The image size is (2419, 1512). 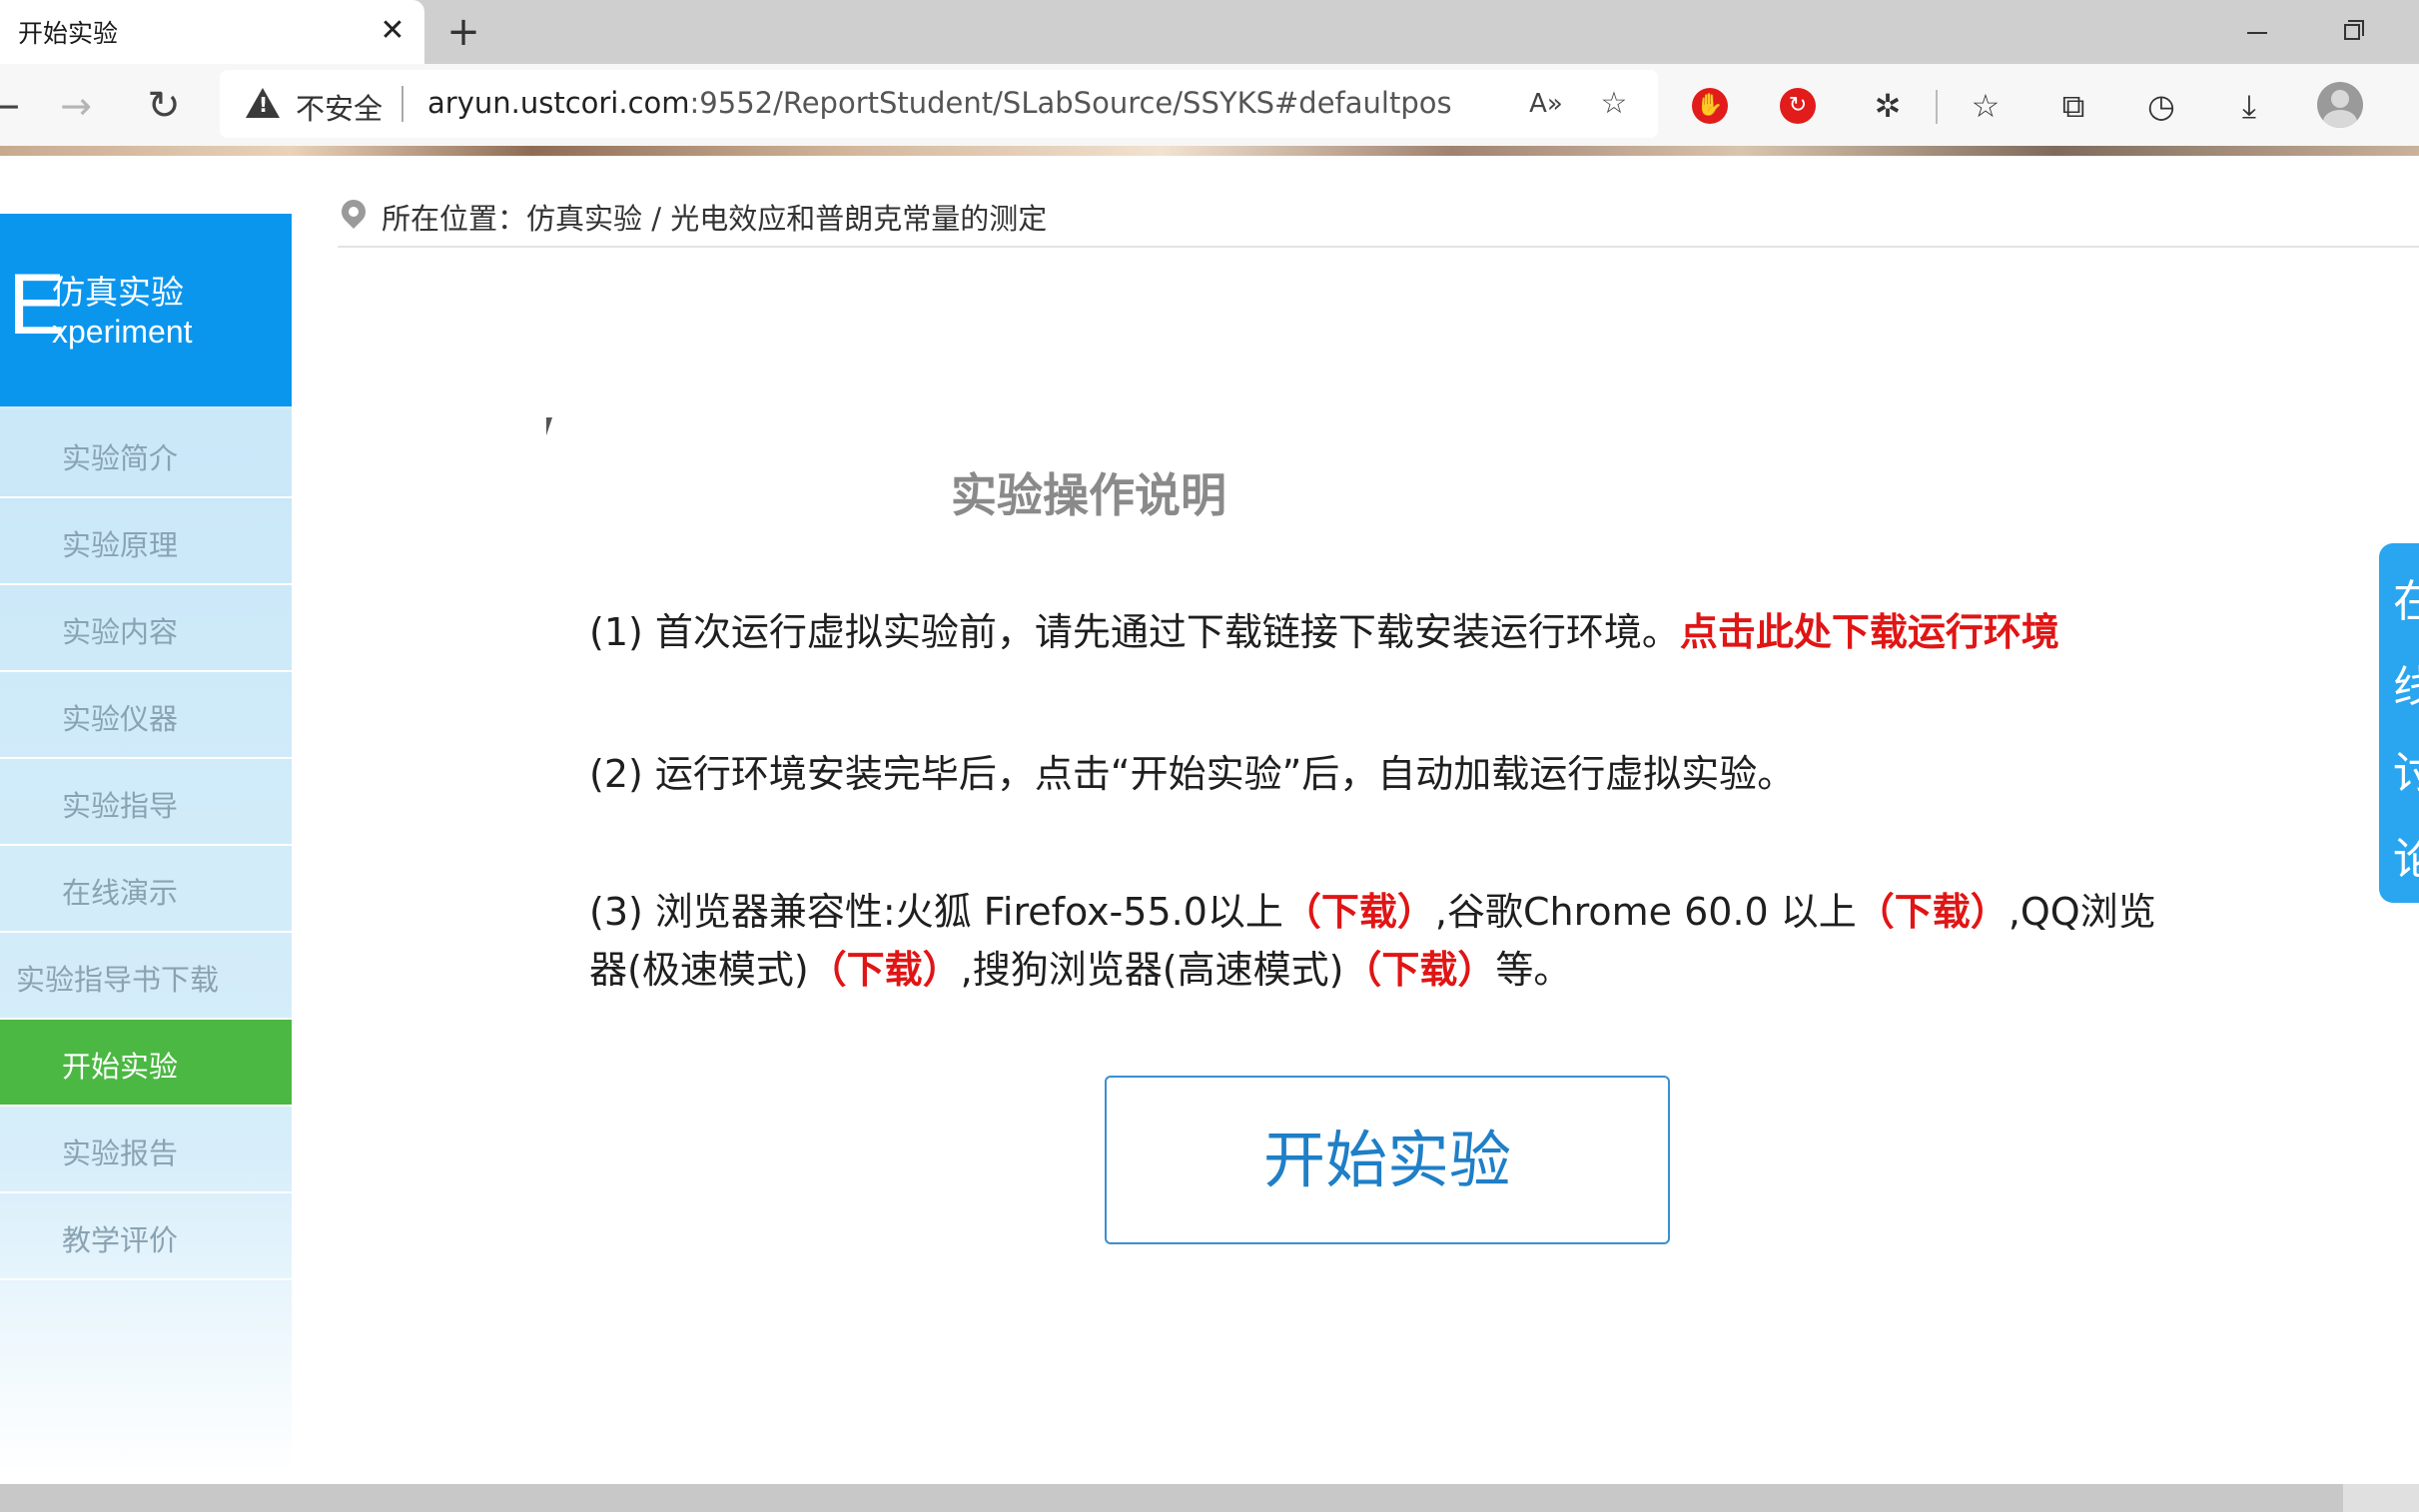 What do you see at coordinates (1933, 912) in the screenshot?
I see `chrome-download-link: （下载）` at bounding box center [1933, 912].